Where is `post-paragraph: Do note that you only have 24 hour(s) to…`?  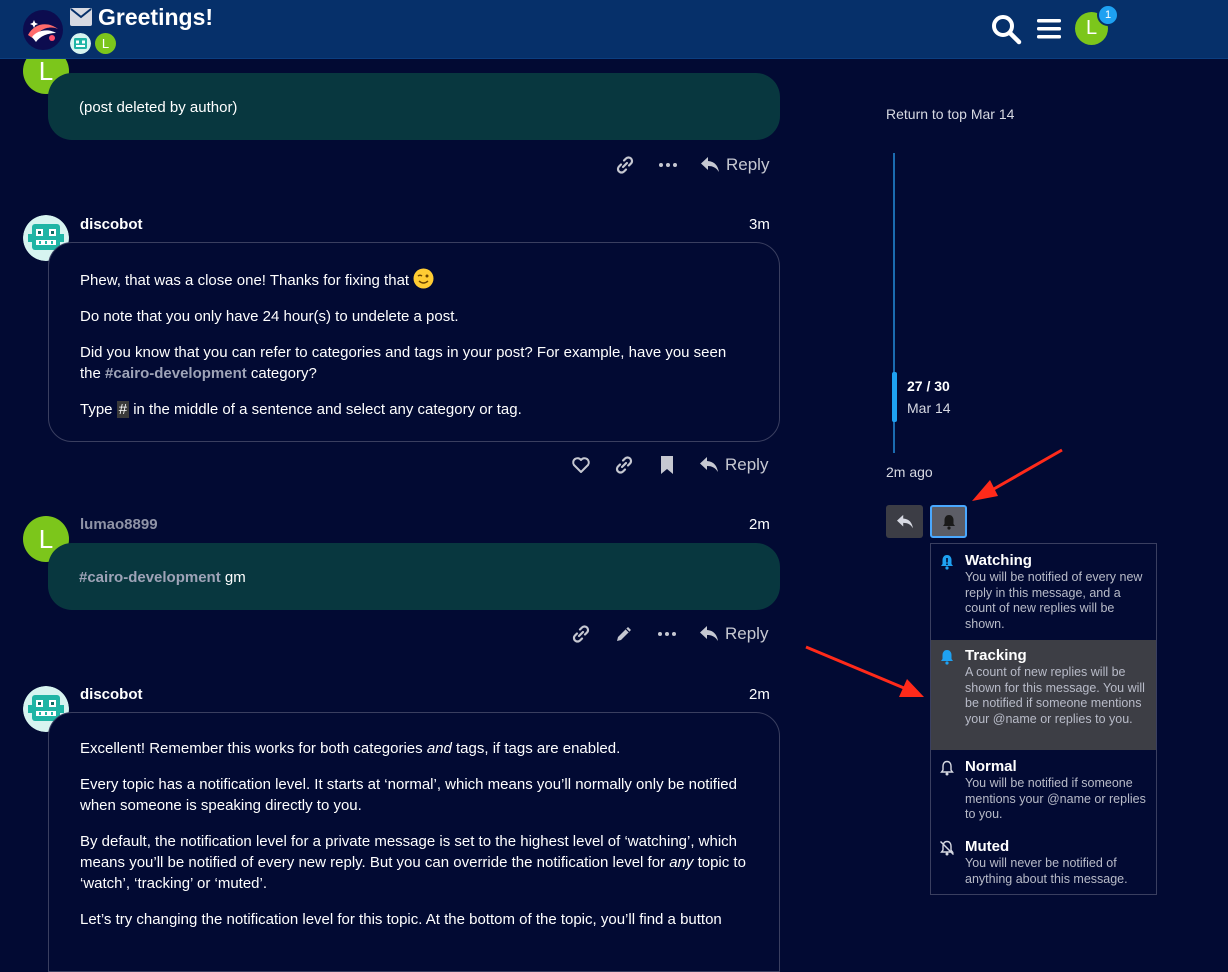 post-paragraph: Do note that you only have 24 hour(s) to… is located at coordinates (269, 316).